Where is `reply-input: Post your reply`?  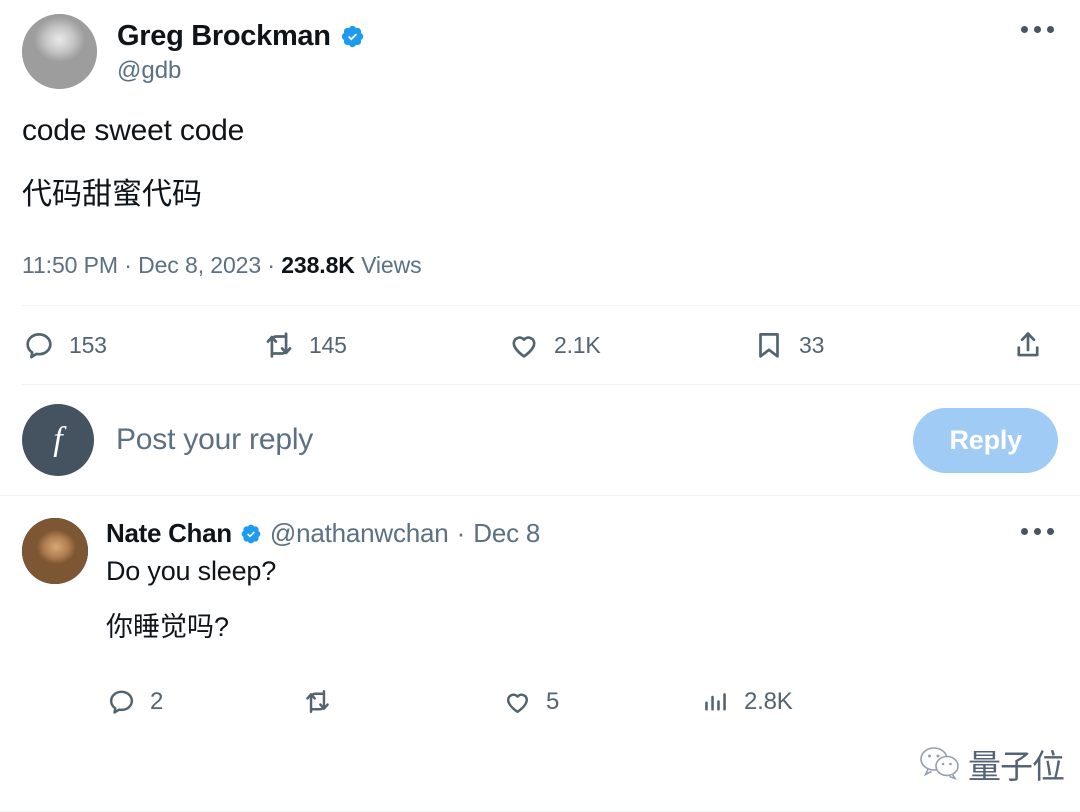
reply-input: Post your reply is located at coordinates (214, 440).